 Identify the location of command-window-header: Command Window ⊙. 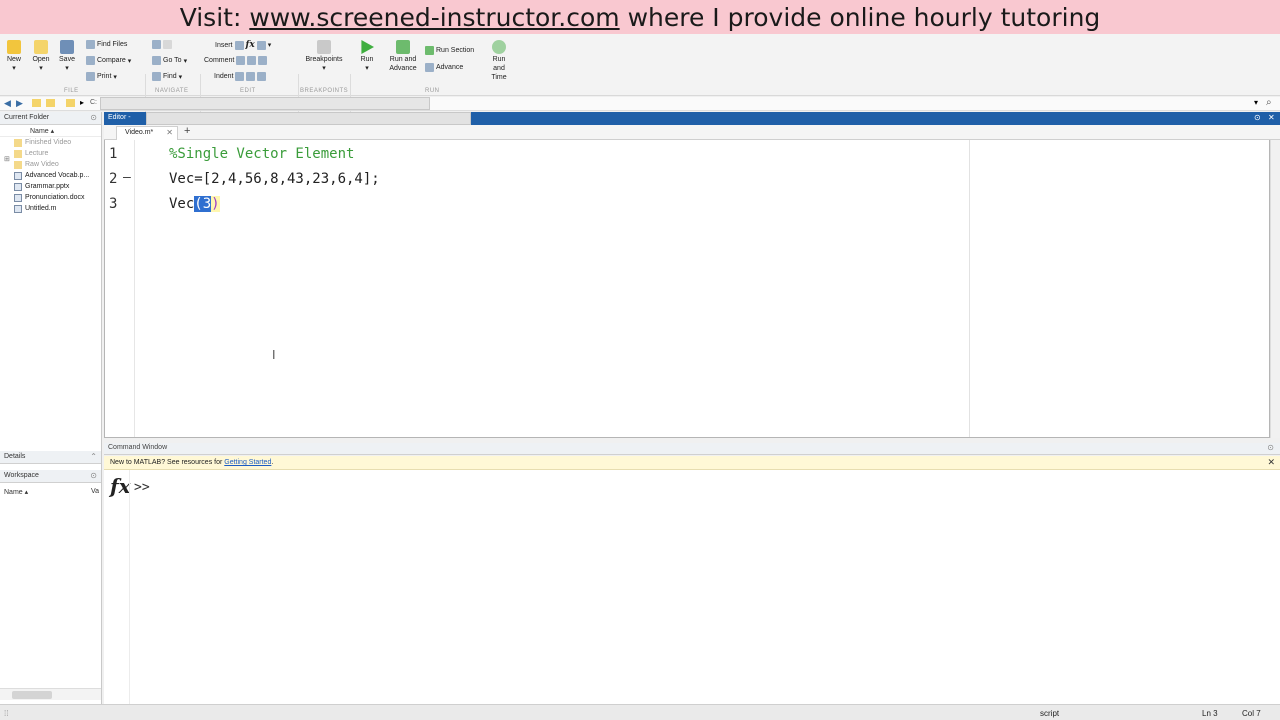
(692, 449).